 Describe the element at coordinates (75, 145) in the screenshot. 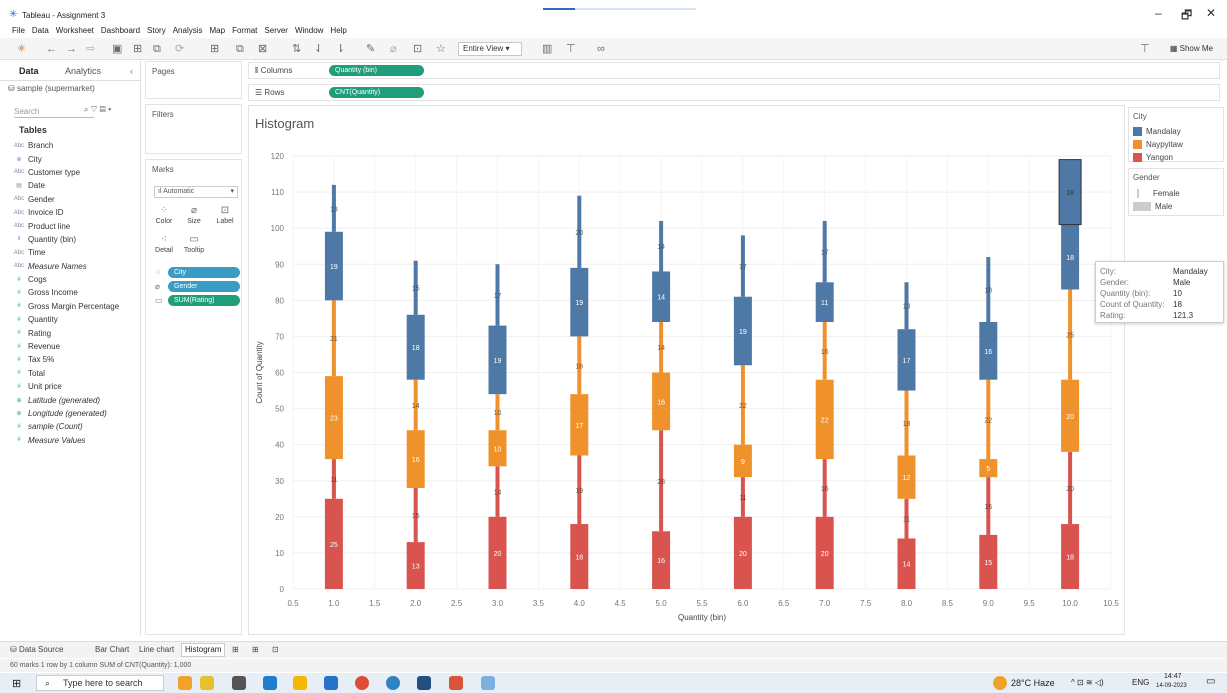

I see `field-item: Abc Branch` at that location.